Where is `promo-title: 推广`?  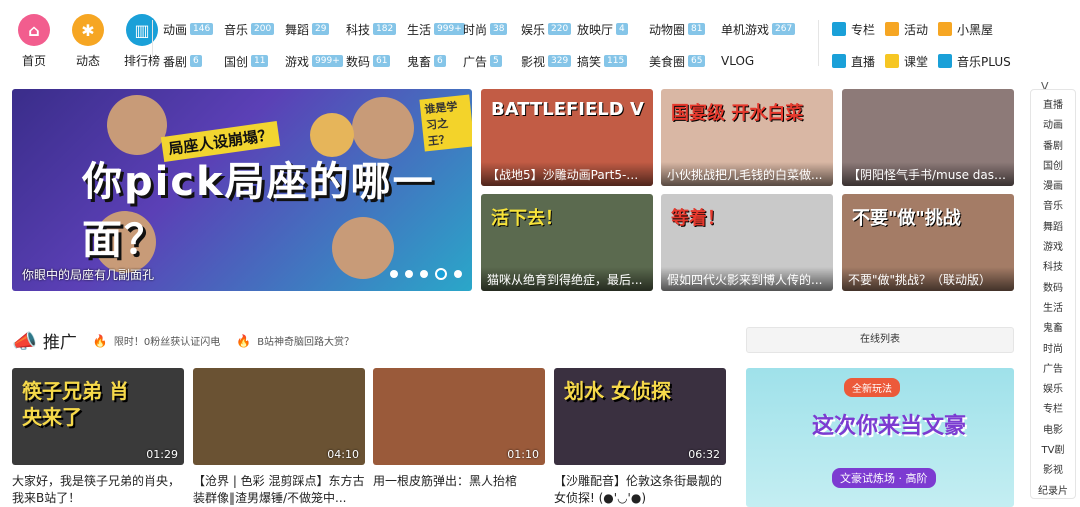 promo-title: 推广 is located at coordinates (59, 343).